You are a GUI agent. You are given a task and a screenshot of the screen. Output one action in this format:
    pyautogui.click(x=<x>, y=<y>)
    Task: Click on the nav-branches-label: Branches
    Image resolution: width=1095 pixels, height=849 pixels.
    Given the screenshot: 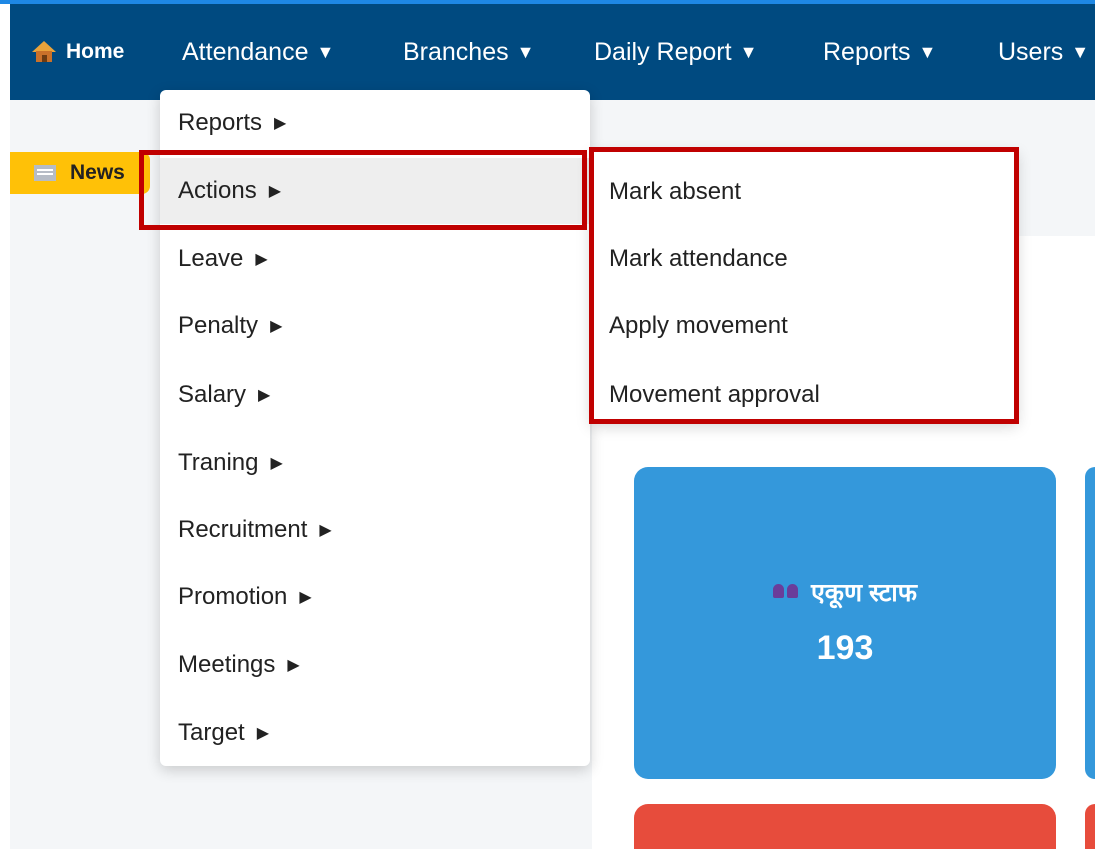 What is the action you would take?
    pyautogui.click(x=456, y=51)
    